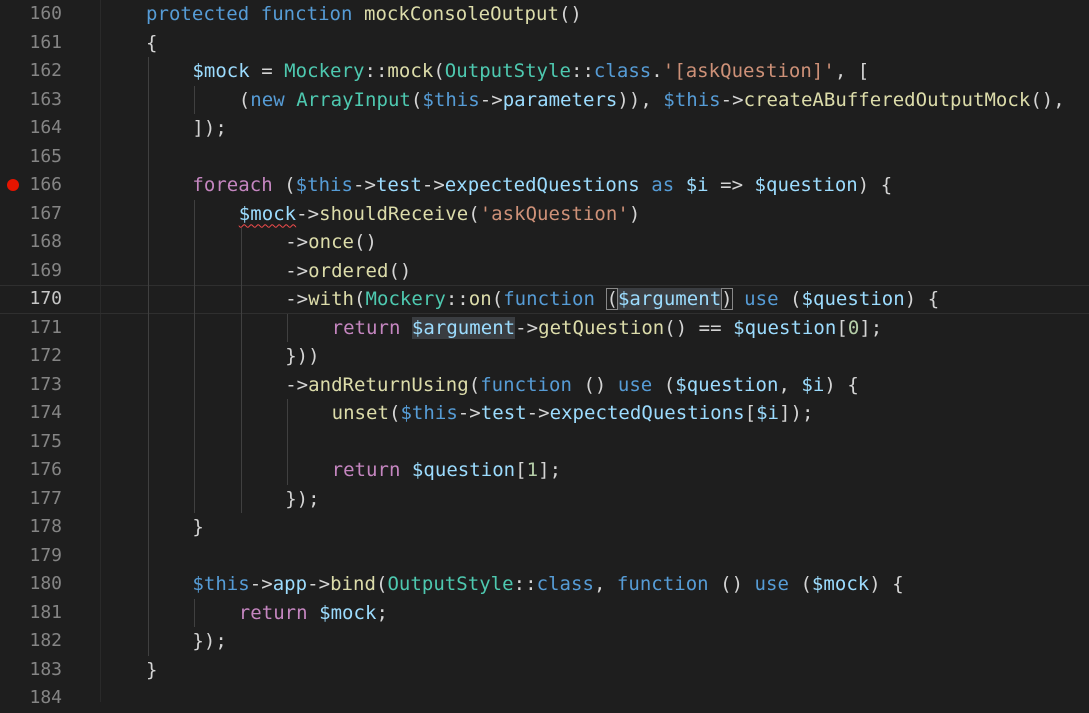 This screenshot has height=713, width=1089. I want to click on code-line: 176 return $question[1];, so click(544, 470).